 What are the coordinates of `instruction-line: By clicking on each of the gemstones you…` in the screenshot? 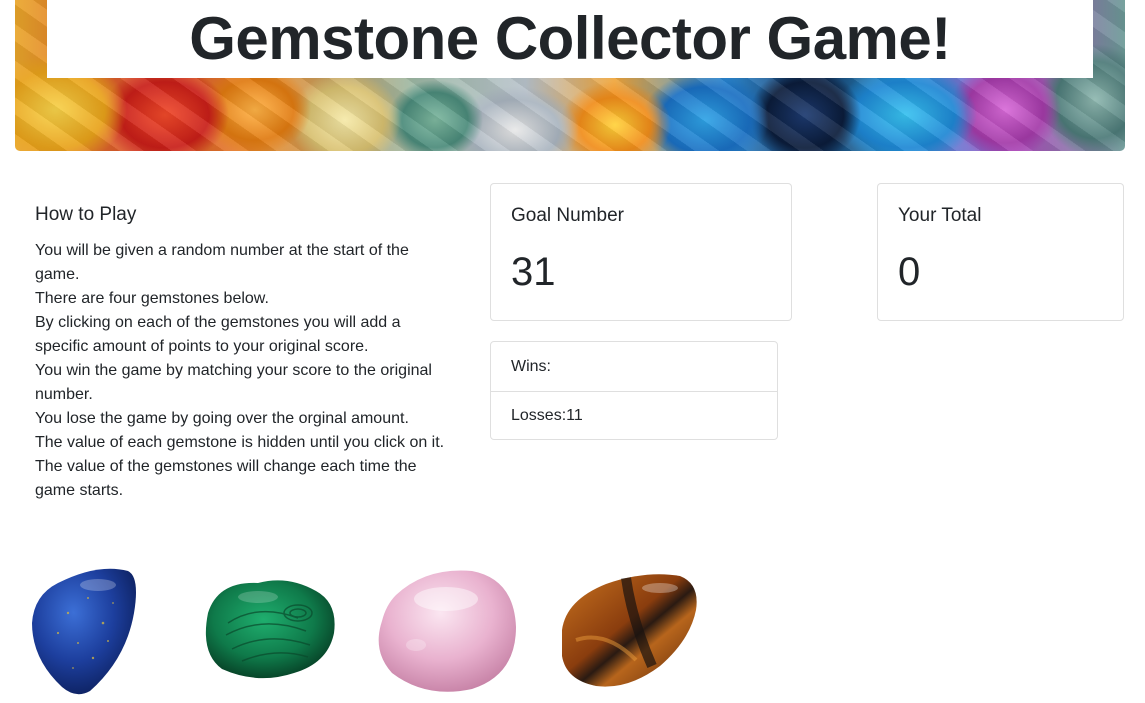 It's located at (218, 334).